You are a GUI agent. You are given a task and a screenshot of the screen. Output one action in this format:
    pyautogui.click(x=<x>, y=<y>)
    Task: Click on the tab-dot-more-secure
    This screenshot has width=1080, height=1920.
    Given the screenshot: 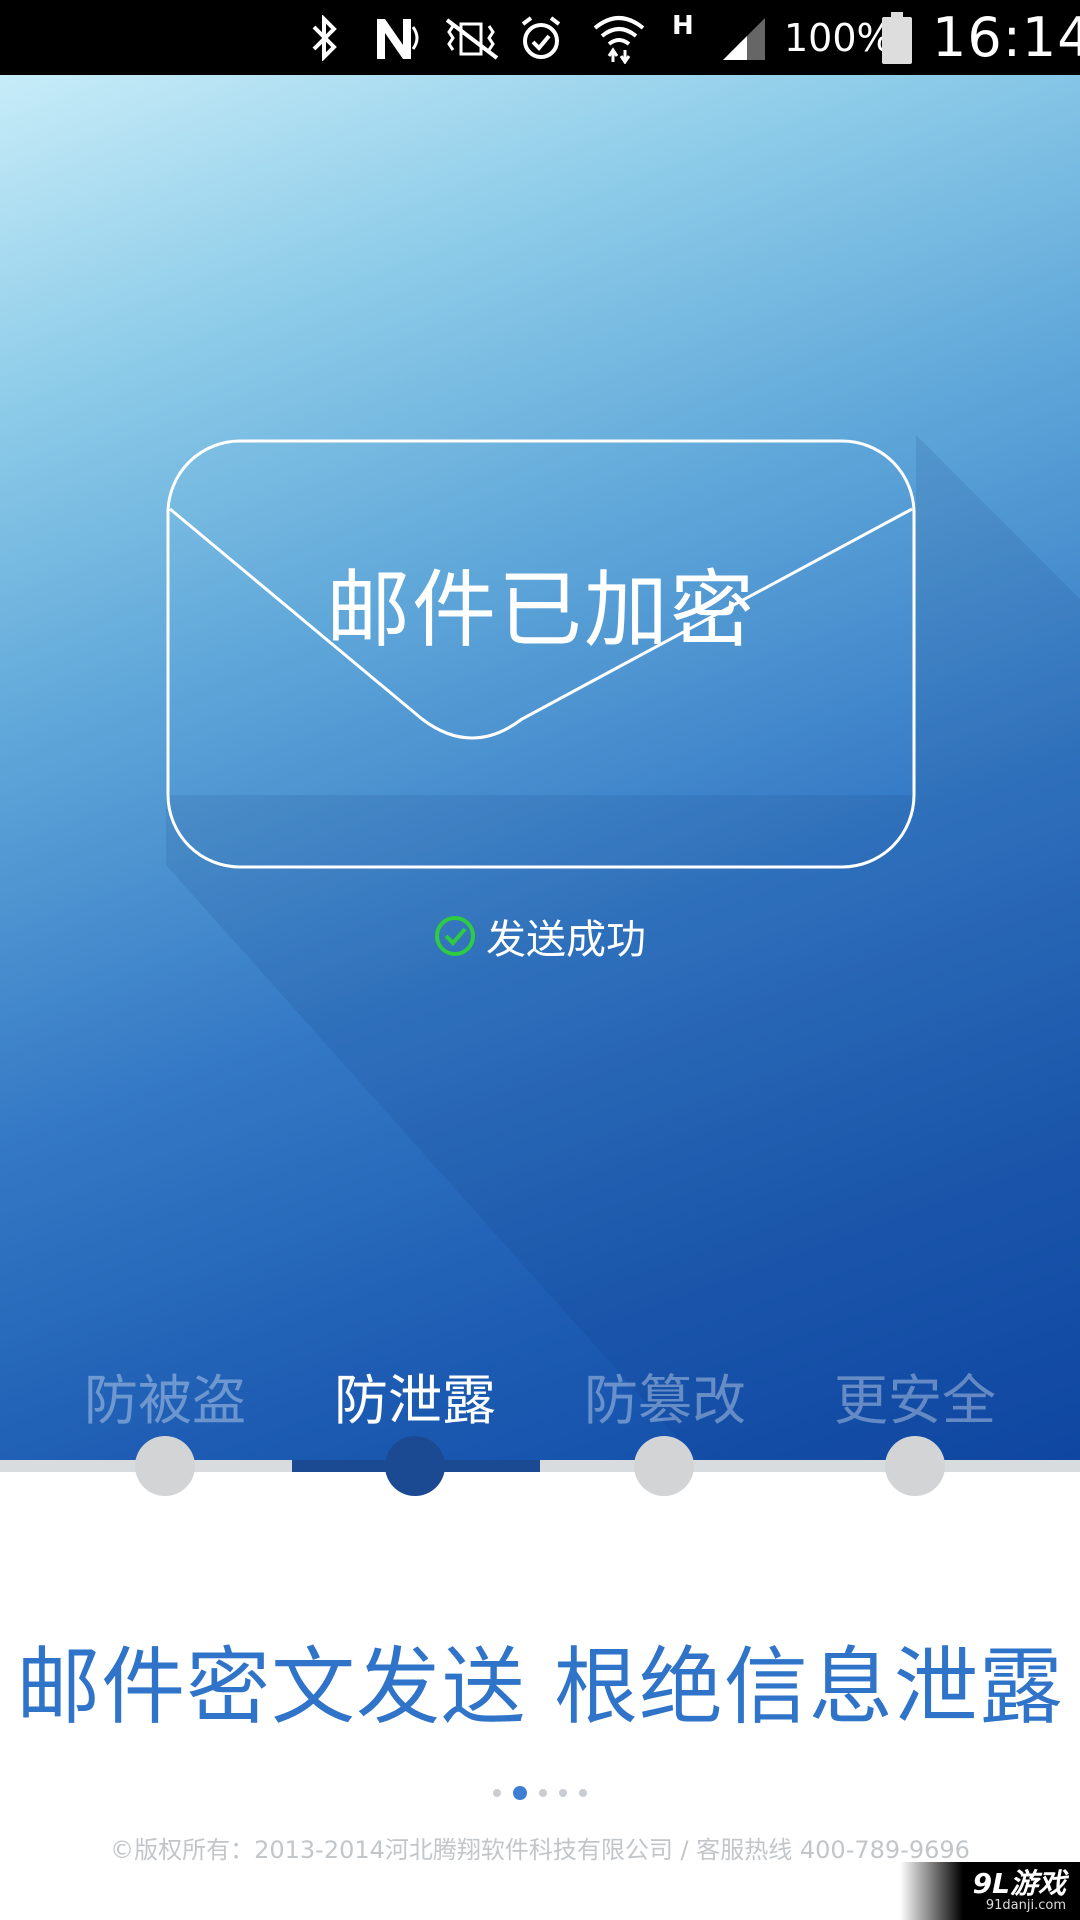 What is the action you would take?
    pyautogui.click(x=915, y=1466)
    